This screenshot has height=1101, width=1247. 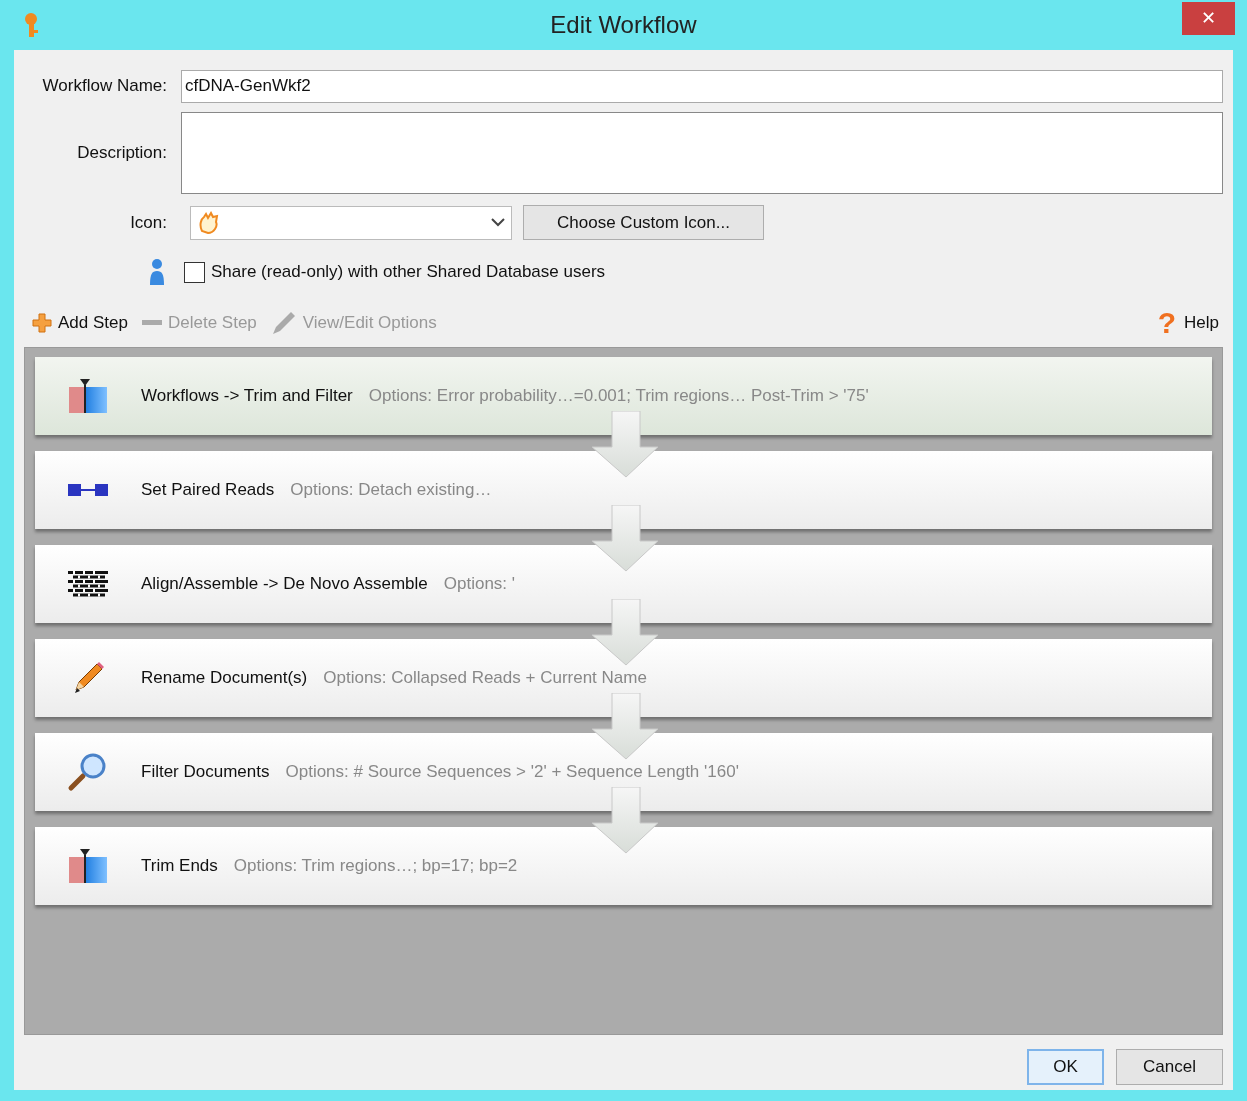 I want to click on help-button: ? Help, so click(x=1188, y=323).